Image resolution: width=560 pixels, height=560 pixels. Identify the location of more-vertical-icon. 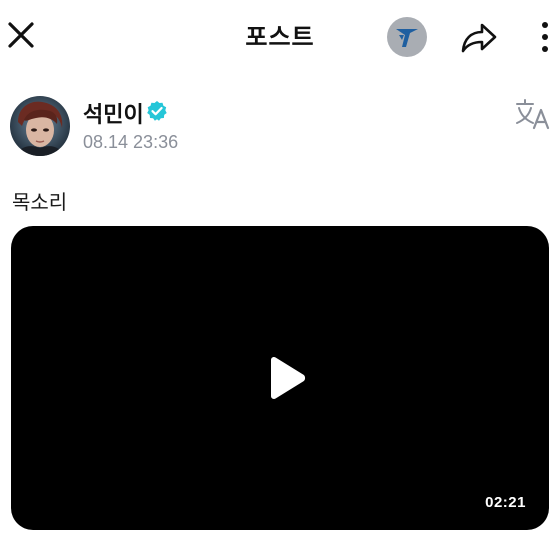
(545, 37).